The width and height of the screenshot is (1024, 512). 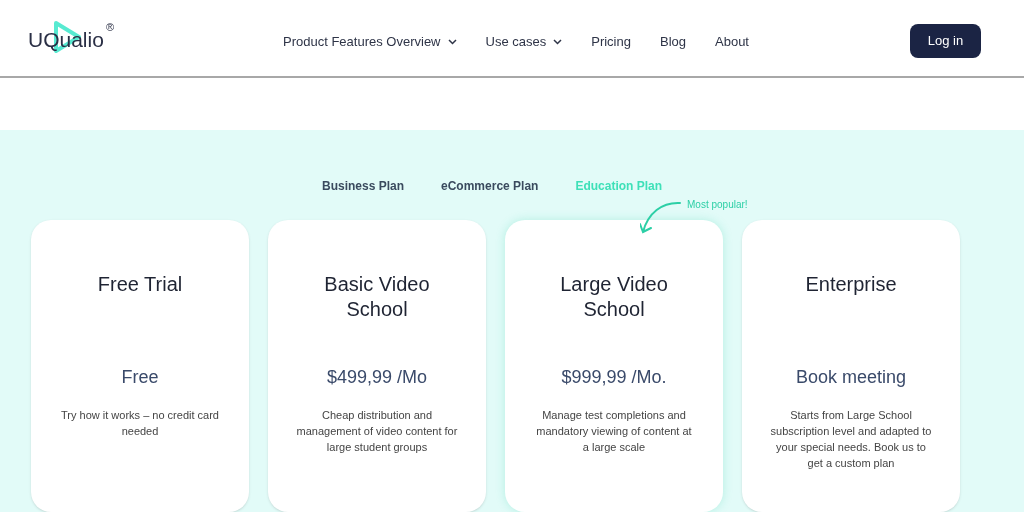 What do you see at coordinates (377, 431) in the screenshot?
I see `plan-description: Cheap distribution and management of video content for large student groups` at bounding box center [377, 431].